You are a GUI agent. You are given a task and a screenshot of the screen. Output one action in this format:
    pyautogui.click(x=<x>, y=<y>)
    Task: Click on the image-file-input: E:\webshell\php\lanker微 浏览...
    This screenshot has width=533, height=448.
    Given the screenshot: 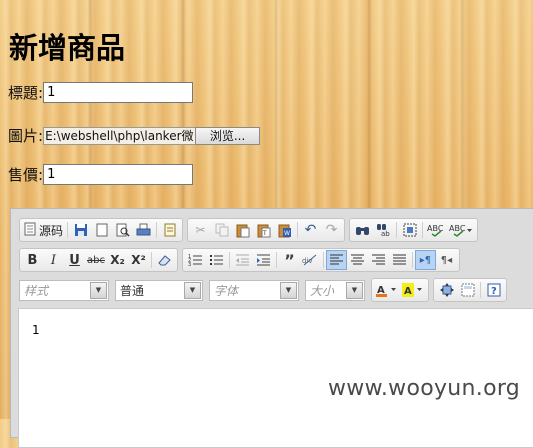 What is the action you would take?
    pyautogui.click(x=152, y=135)
    